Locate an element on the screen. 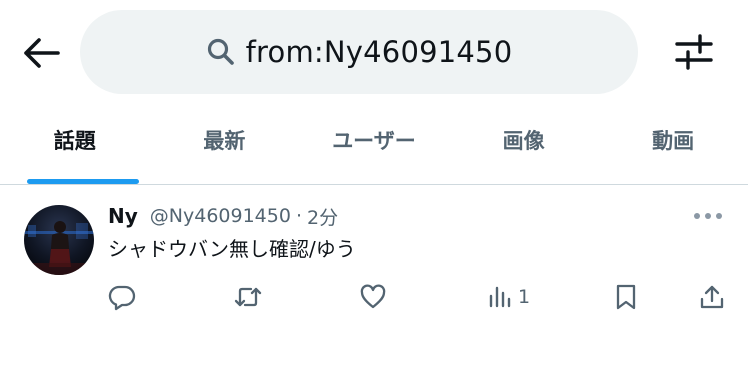 This screenshot has width=748, height=378. share-button is located at coordinates (712, 297).